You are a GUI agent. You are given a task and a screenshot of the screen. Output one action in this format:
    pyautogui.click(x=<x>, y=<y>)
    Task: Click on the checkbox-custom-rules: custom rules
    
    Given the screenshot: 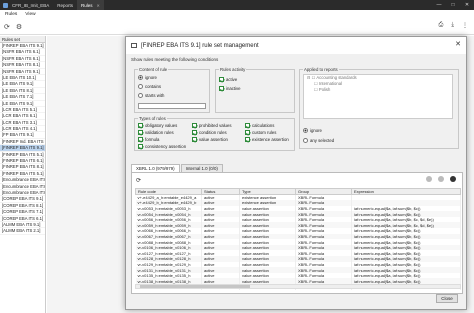 What is the action you would take?
    pyautogui.click(x=260, y=132)
    